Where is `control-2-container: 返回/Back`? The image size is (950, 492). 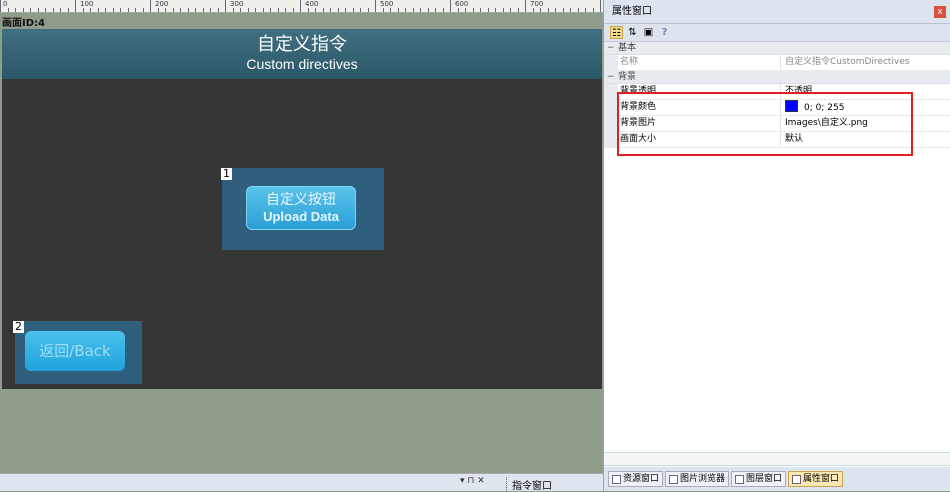
control-2-container: 返回/Back is located at coordinates (78, 352).